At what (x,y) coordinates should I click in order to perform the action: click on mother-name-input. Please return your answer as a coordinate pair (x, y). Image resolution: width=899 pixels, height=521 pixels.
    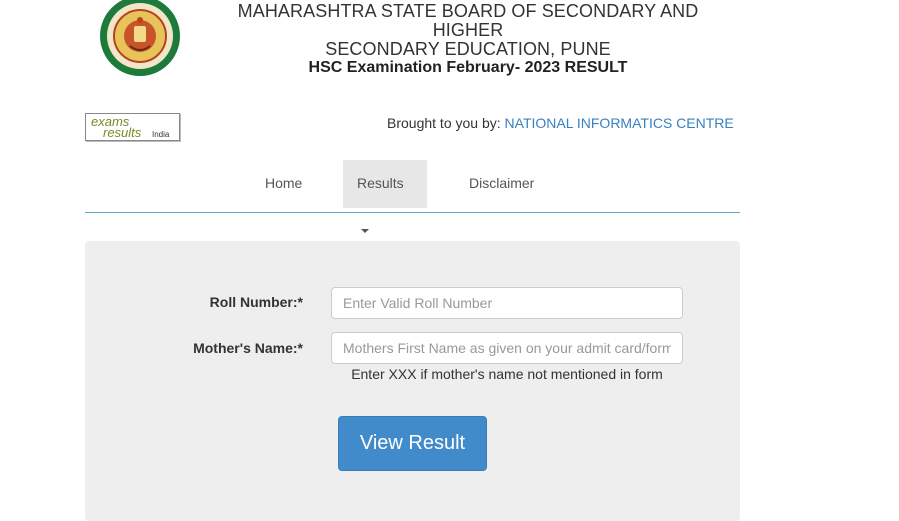
    Looking at the image, I should click on (507, 348).